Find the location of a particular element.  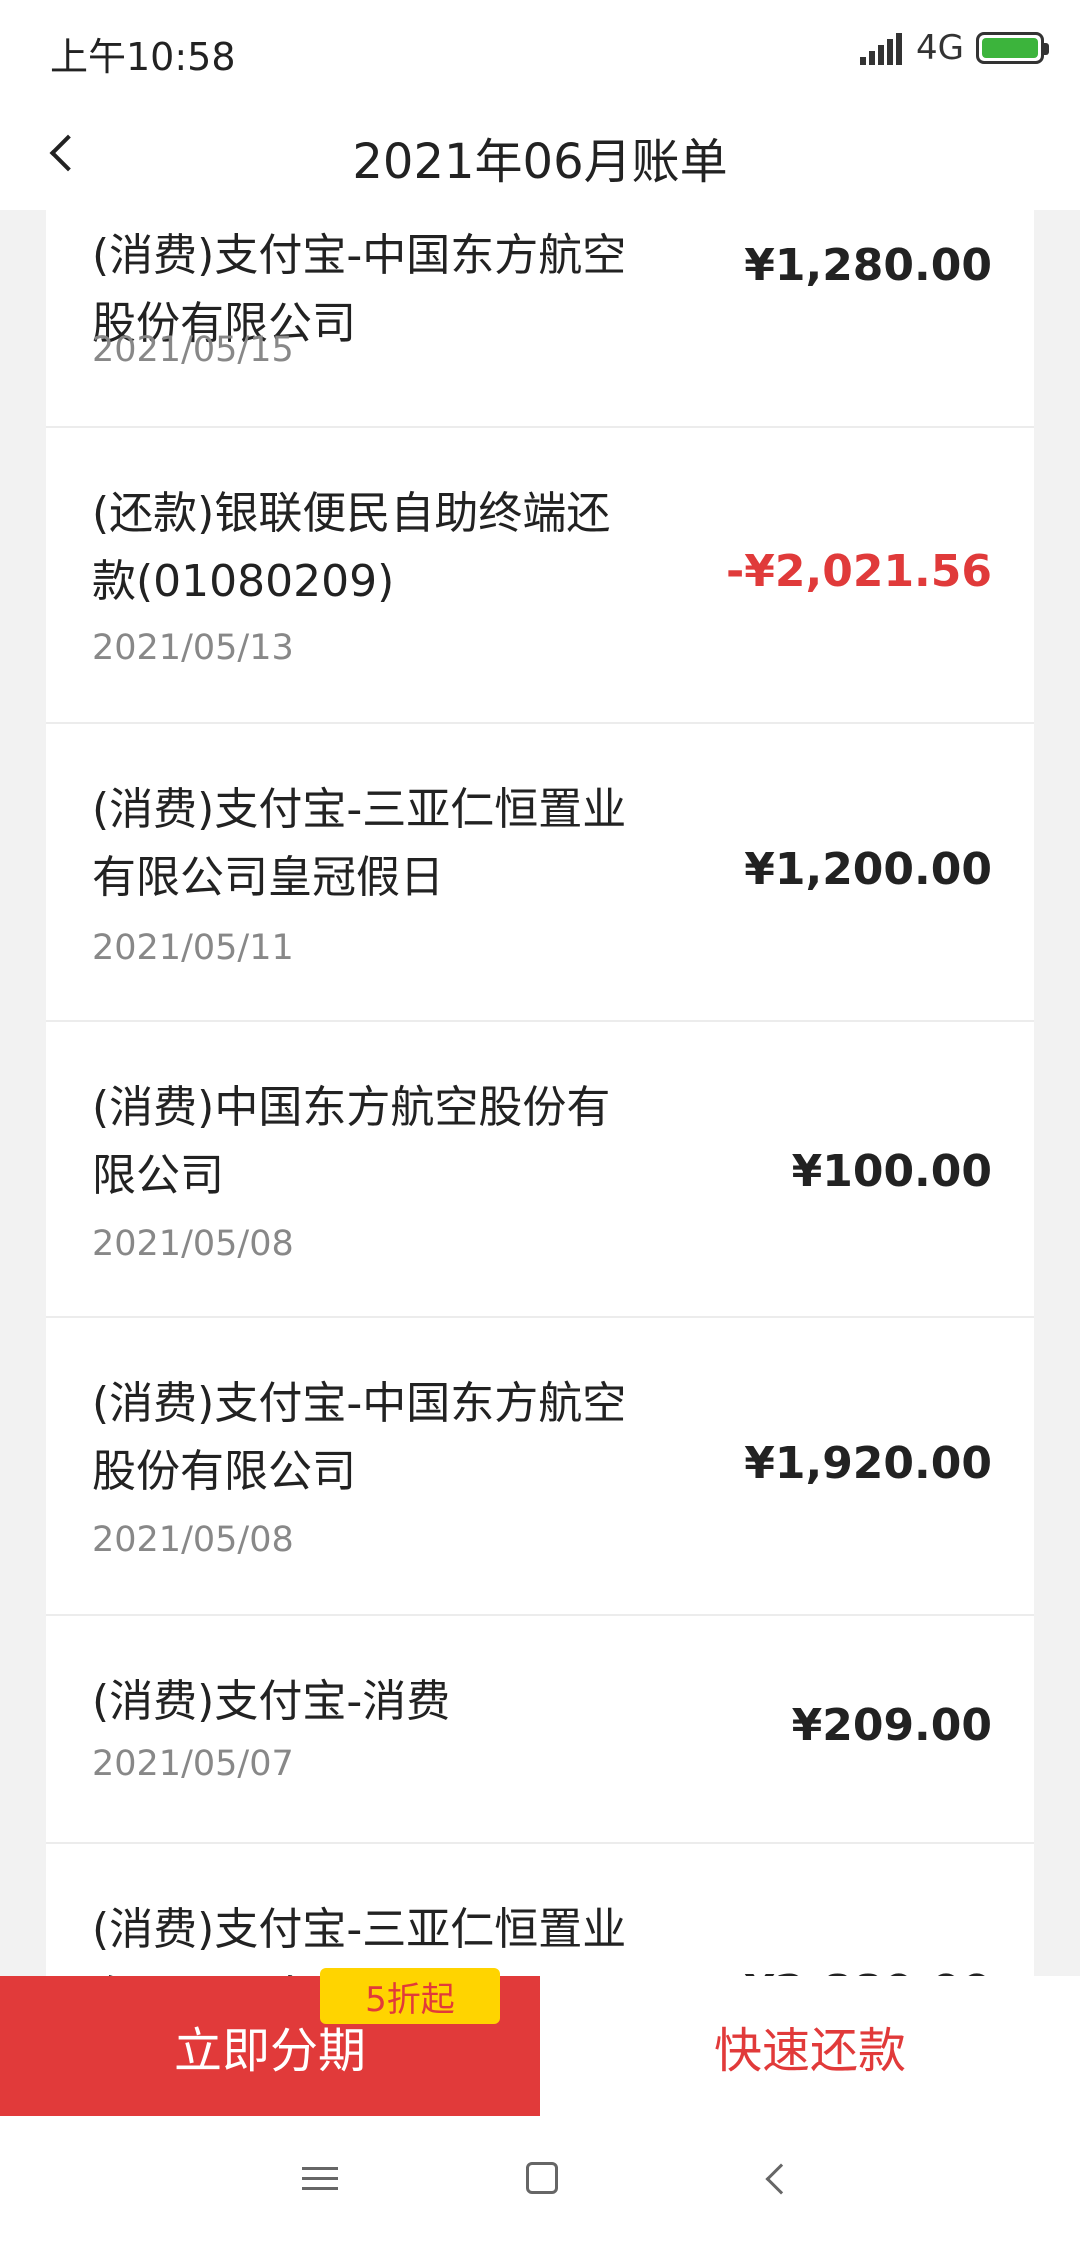

page-title: 2021年06月账单 is located at coordinates (540, 162).